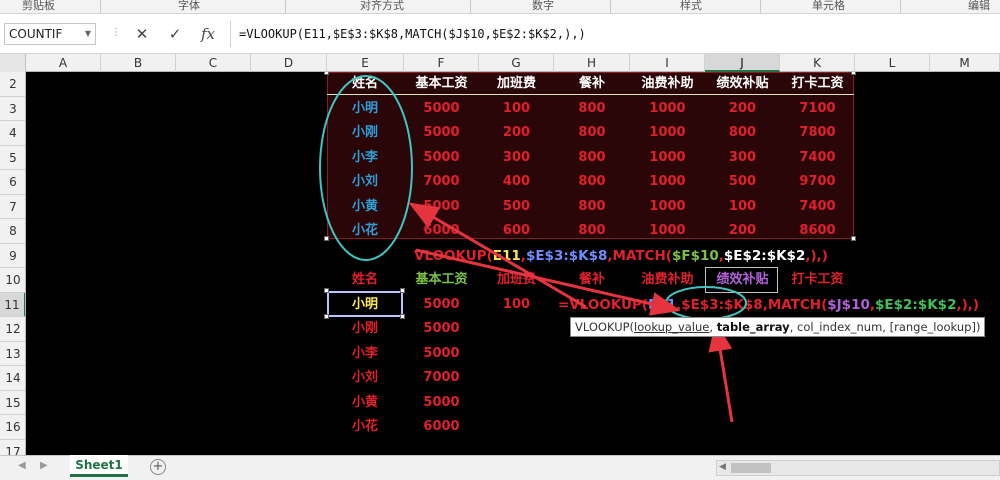 Image resolution: width=1000 pixels, height=480 pixels. I want to click on row-header-7: 7, so click(12, 207).